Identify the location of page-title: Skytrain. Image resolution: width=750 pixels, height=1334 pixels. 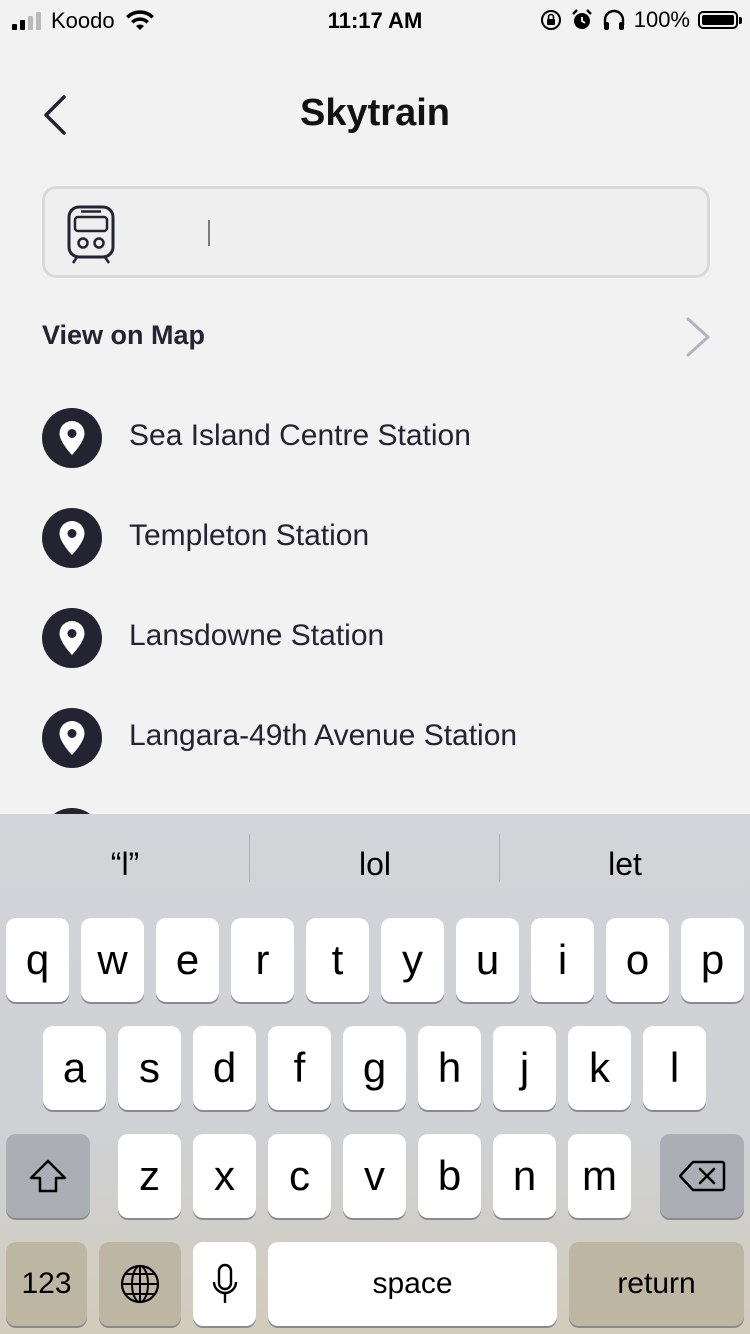
(375, 113).